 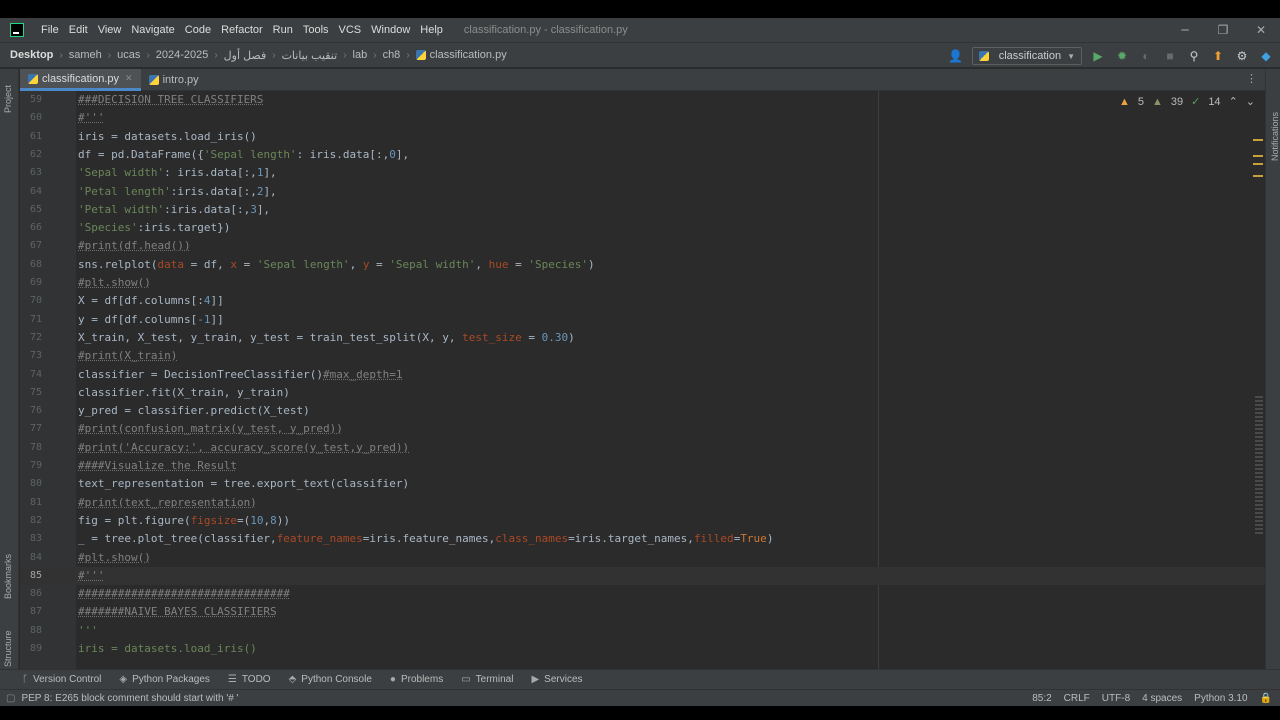 I want to click on code-line: 60 #''', so click(x=642, y=118).